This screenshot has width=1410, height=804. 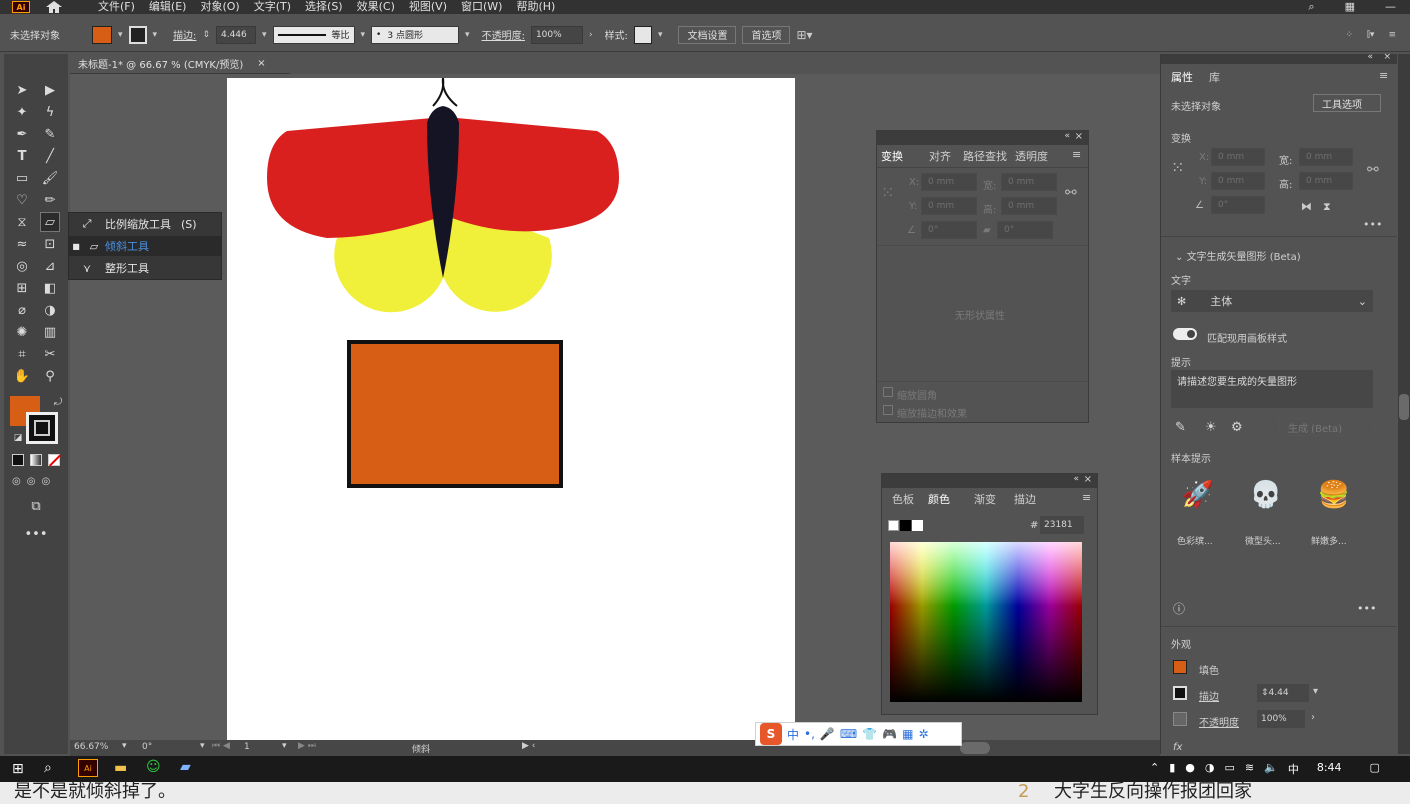 I want to click on flip-horizontal-icon: ⧓, so click(x=1306, y=206).